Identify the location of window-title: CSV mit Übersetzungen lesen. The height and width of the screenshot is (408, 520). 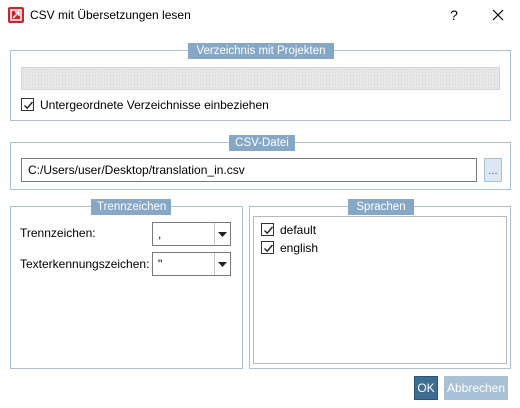
(110, 15).